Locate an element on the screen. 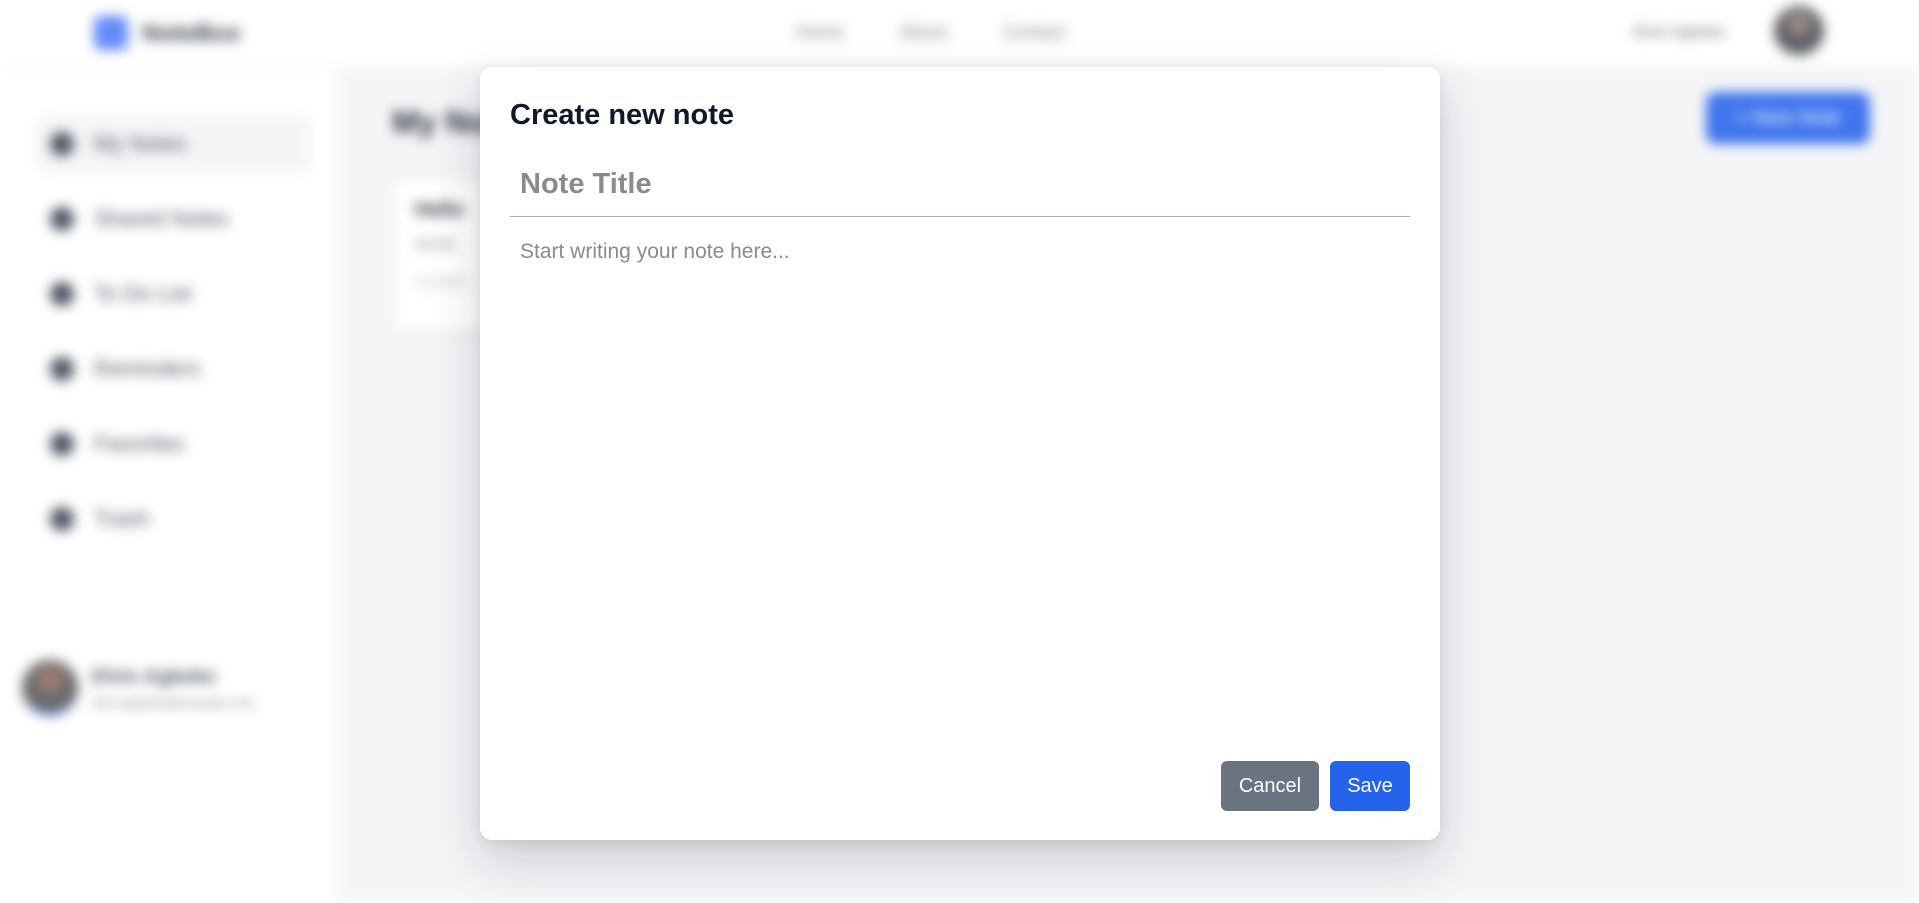  cancel-button: Cancel is located at coordinates (1270, 786).